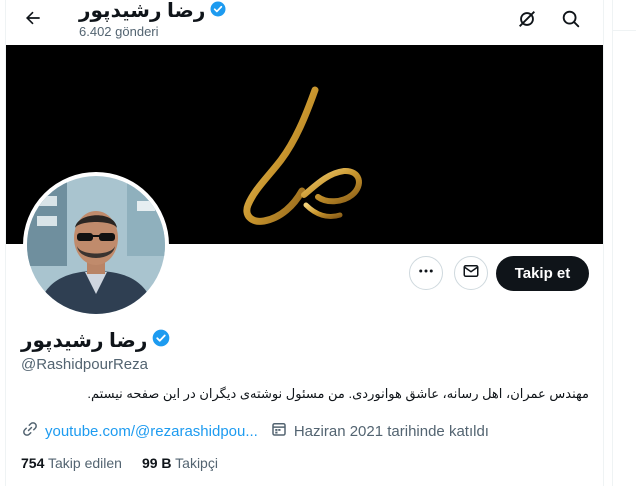 The image size is (636, 486). I want to click on followers-count: 99 B, so click(156, 463).